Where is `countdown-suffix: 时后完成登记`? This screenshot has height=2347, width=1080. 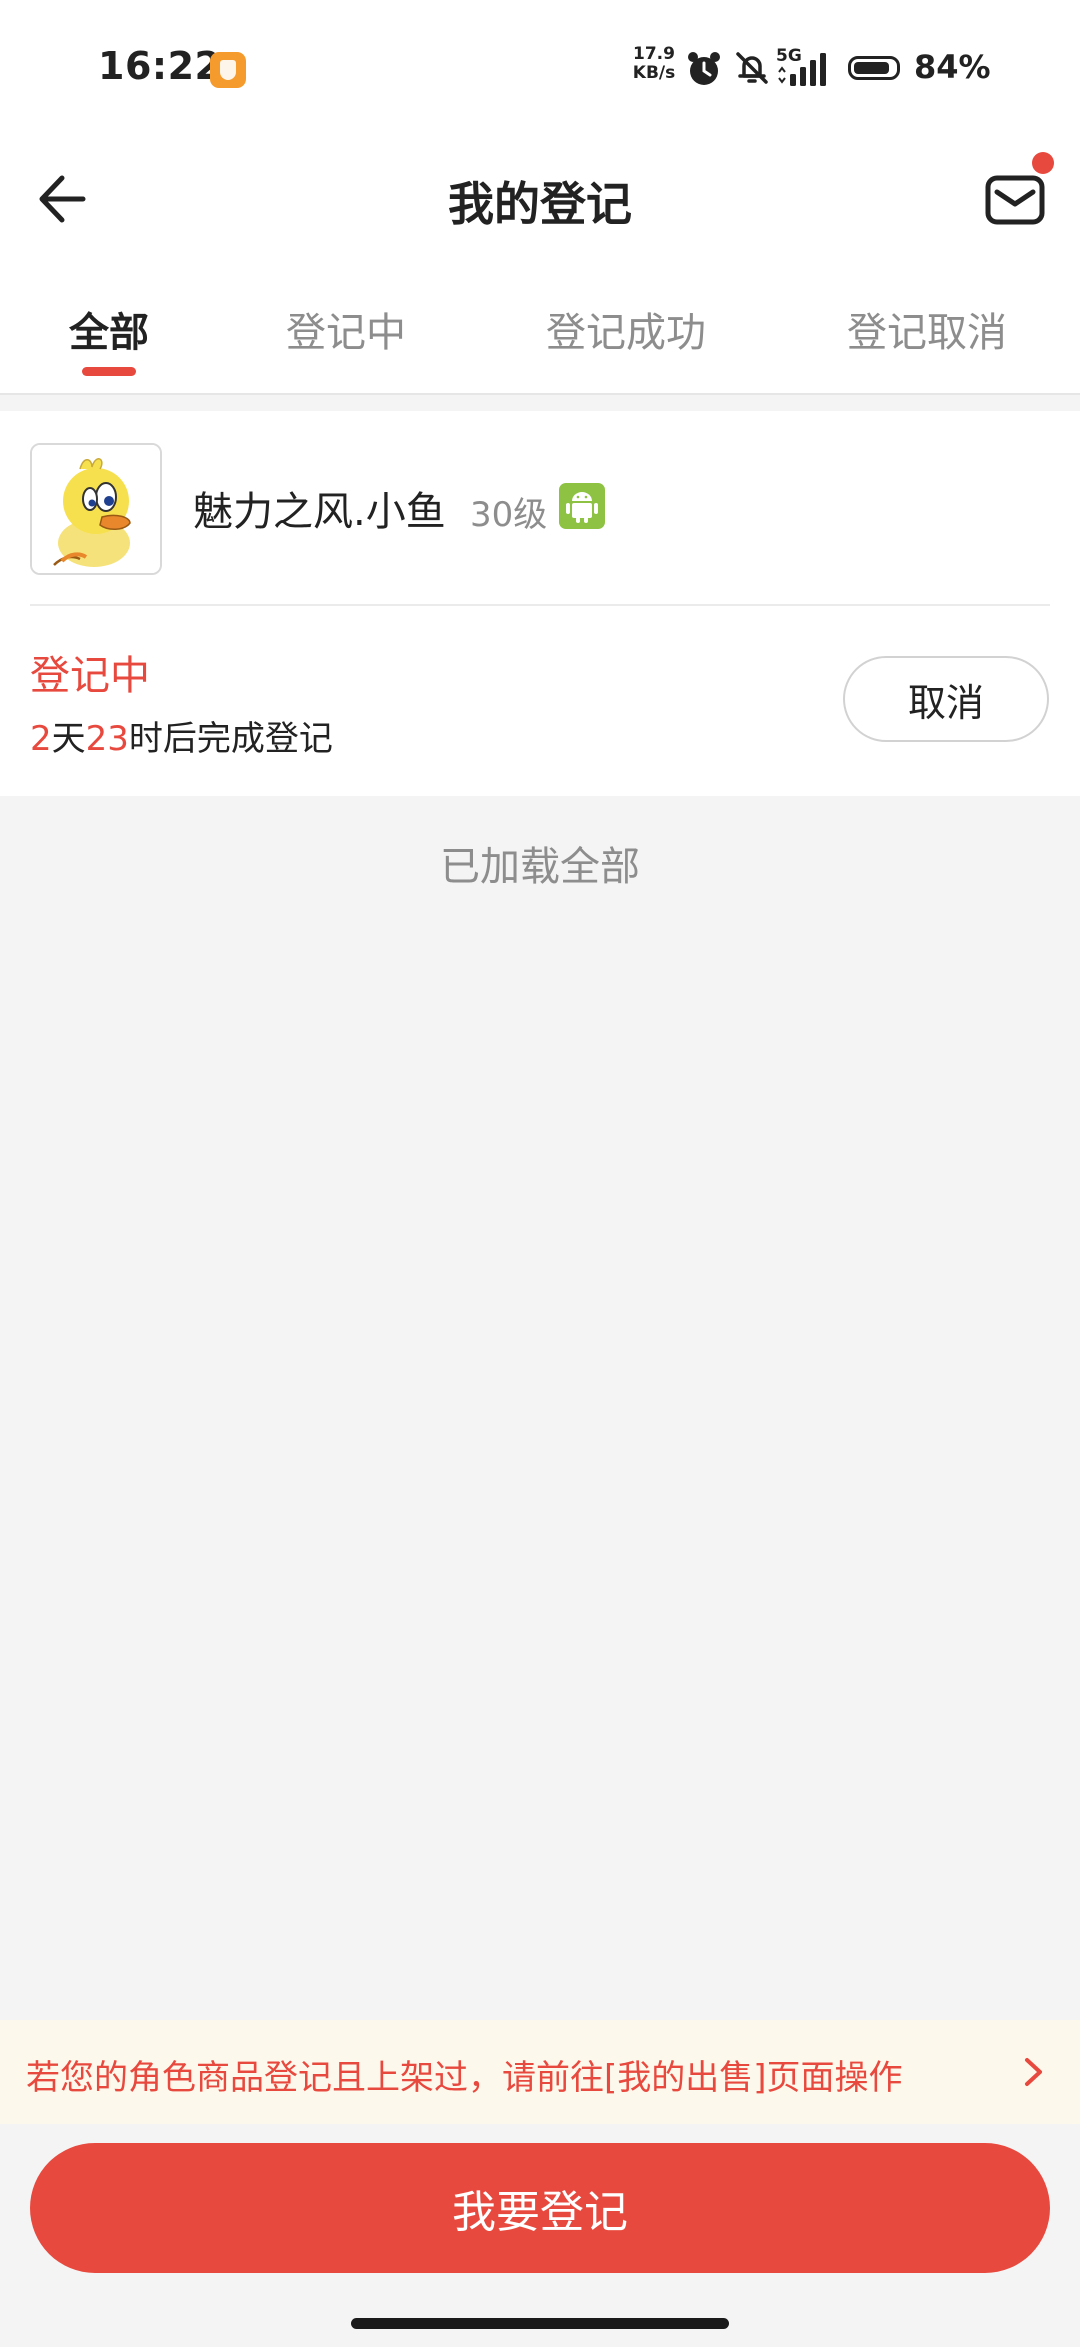
countdown-suffix: 时后完成登记 is located at coordinates (230, 739).